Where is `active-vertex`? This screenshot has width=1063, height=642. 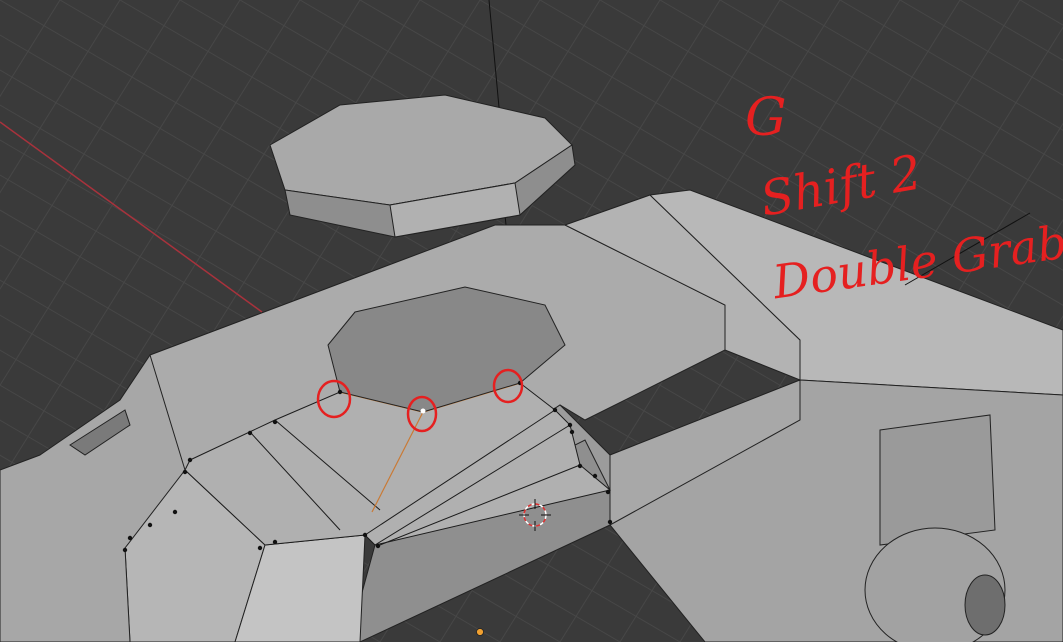
active-vertex is located at coordinates (423, 411).